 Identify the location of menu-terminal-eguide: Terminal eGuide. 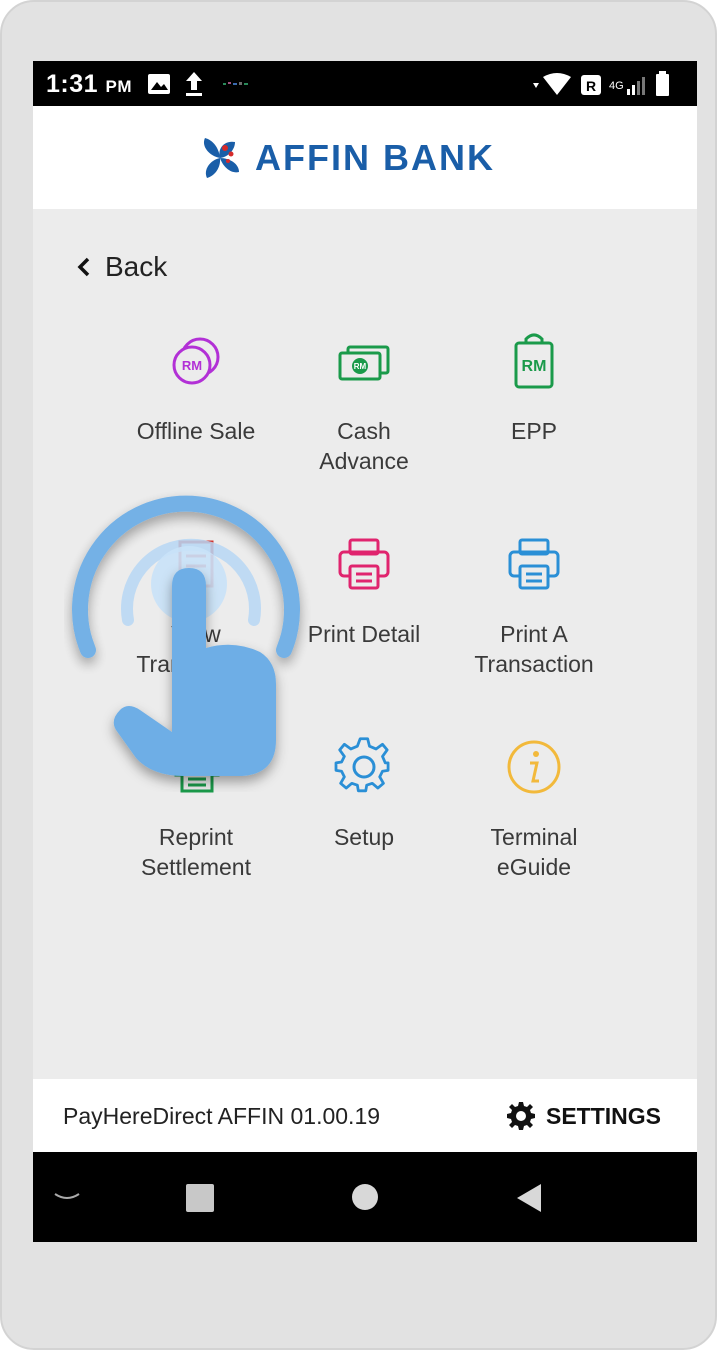
(534, 809).